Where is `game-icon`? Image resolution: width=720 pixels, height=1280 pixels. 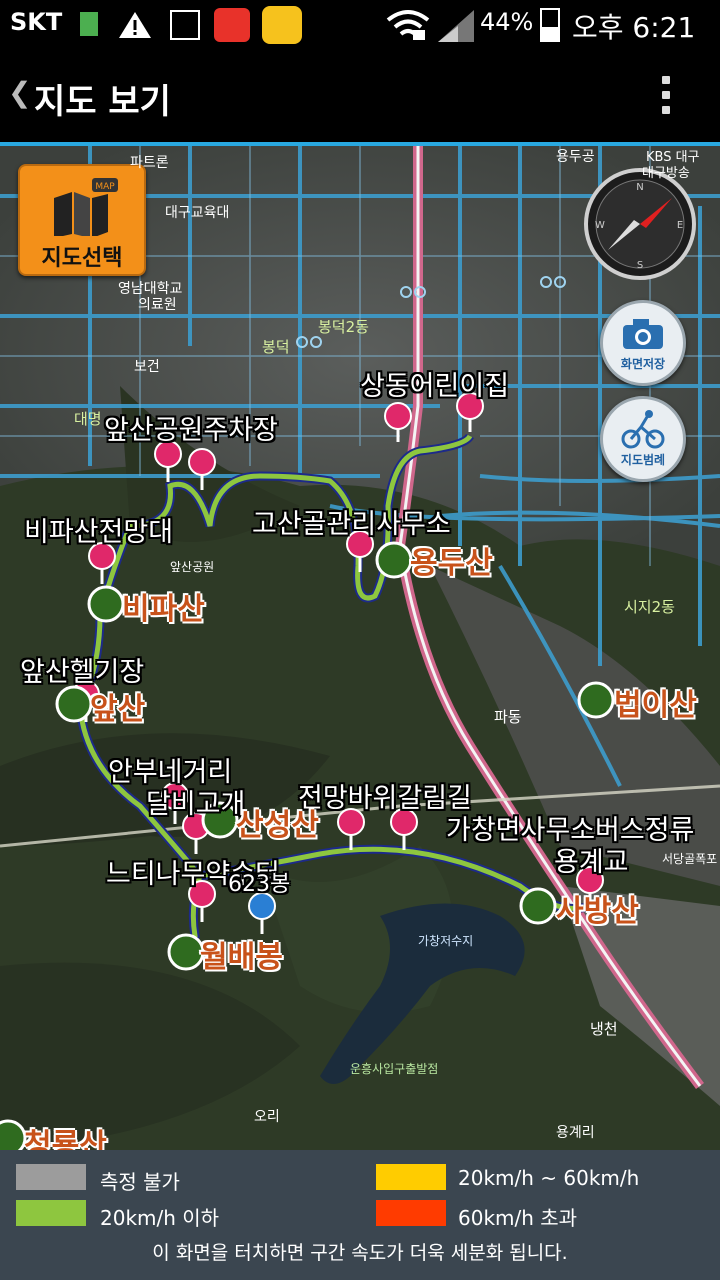 game-icon is located at coordinates (282, 25).